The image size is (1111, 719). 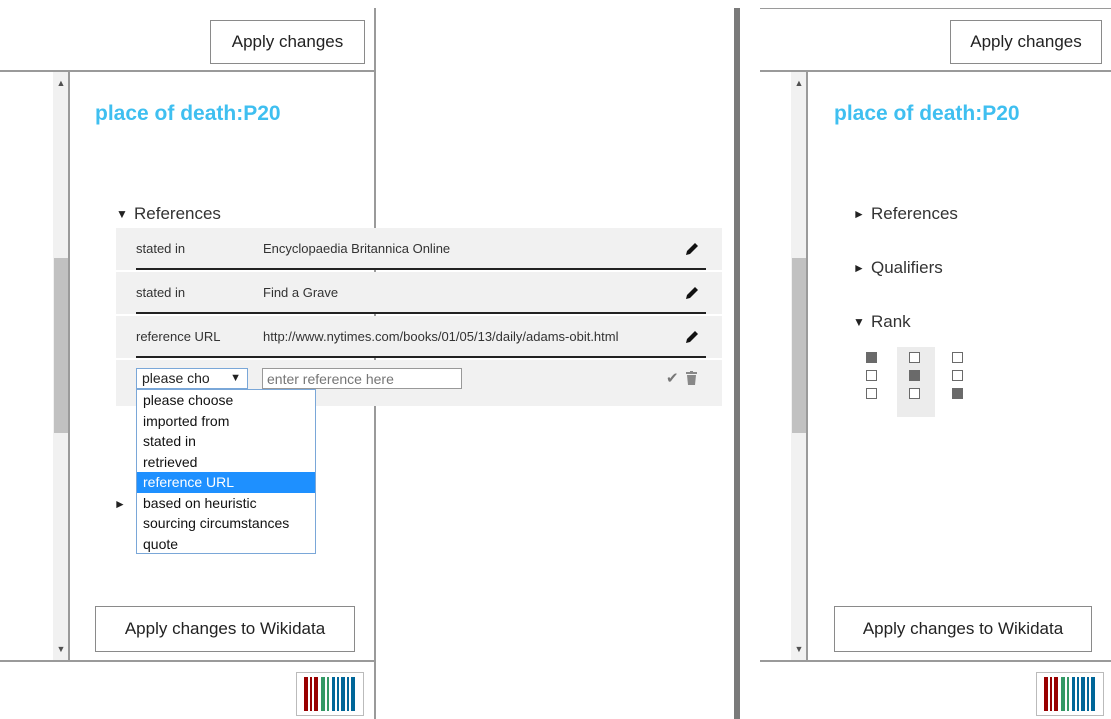 I want to click on rank-normal-option, so click(x=916, y=376).